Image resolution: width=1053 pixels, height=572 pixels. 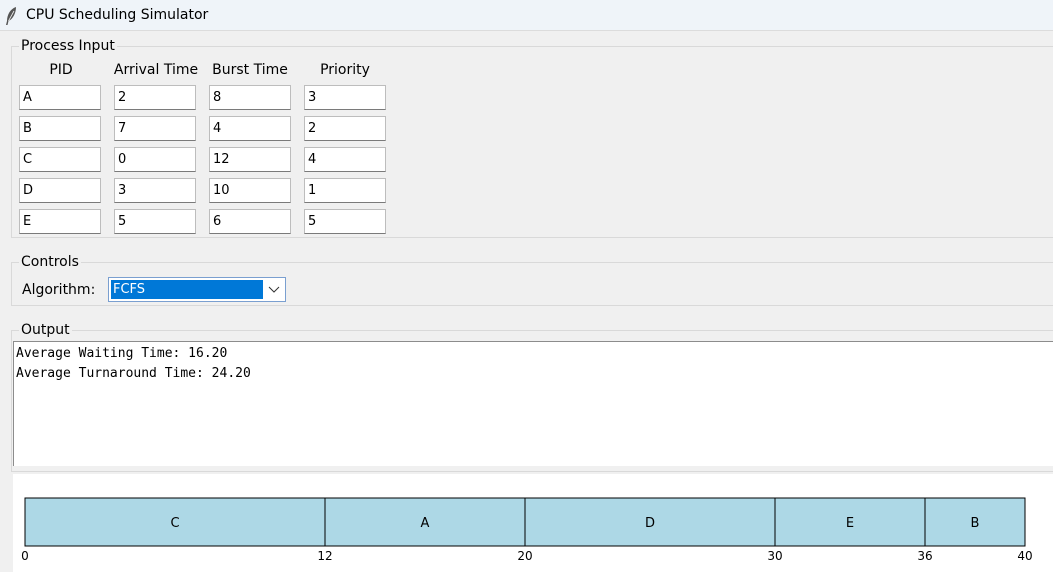 I want to click on gantt-bar-label: B, so click(x=975, y=523).